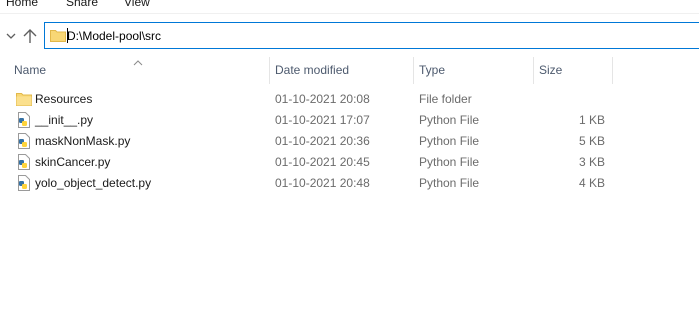 This screenshot has height=326, width=699. I want to click on recent-locations-chevron-down-icon, so click(11, 36).